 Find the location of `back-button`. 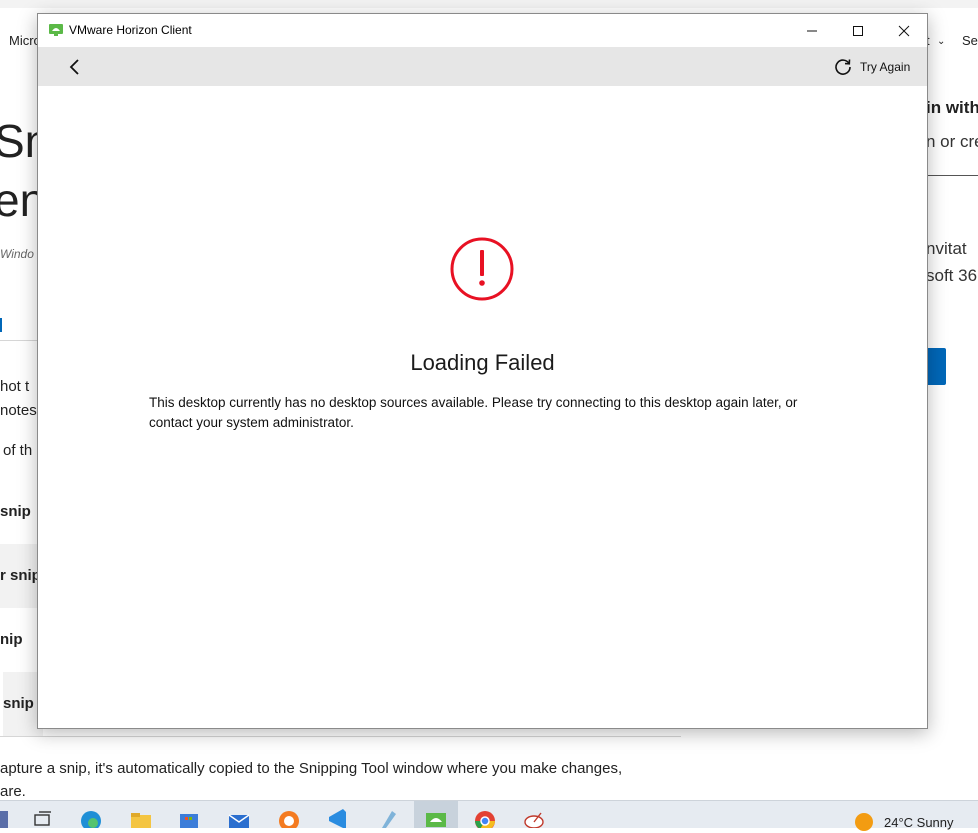

back-button is located at coordinates (75, 67).